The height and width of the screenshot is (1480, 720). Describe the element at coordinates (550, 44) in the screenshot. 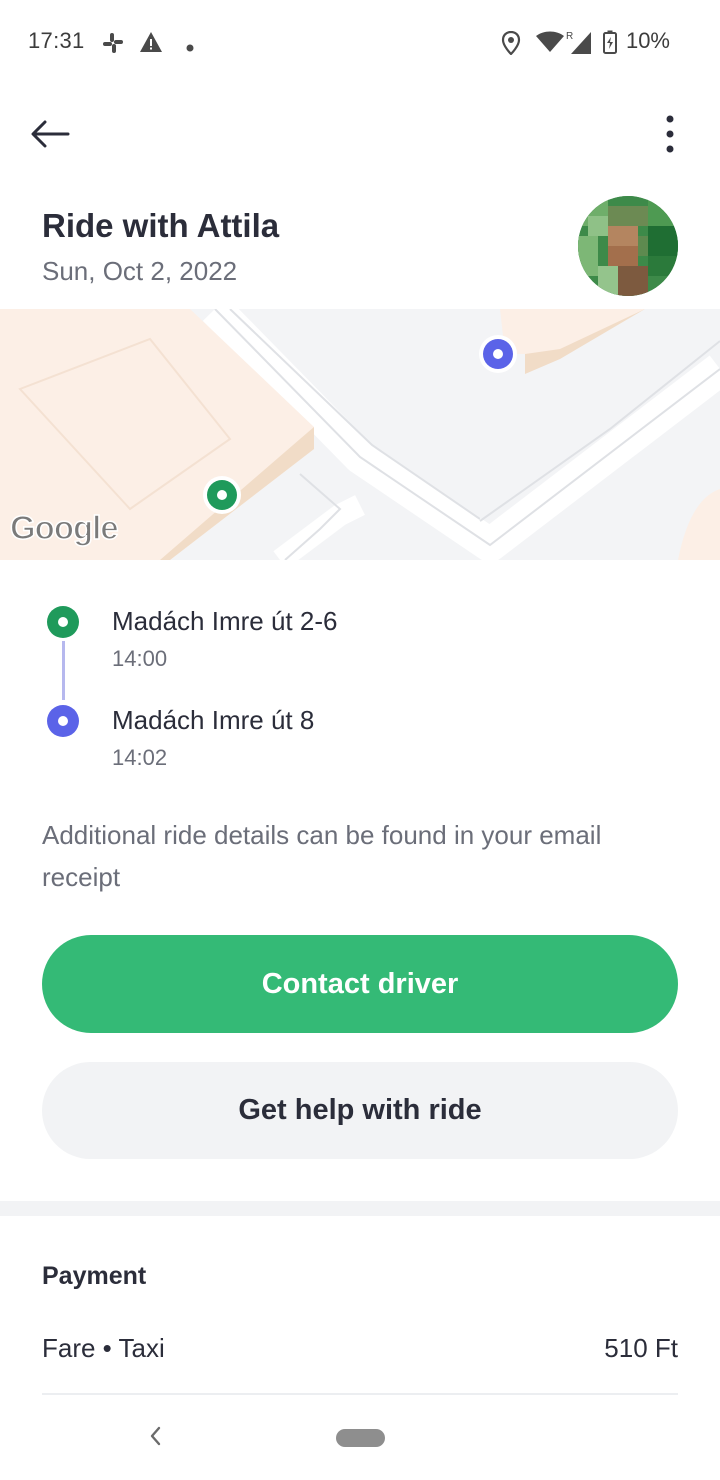

I see `wifi-icon` at that location.